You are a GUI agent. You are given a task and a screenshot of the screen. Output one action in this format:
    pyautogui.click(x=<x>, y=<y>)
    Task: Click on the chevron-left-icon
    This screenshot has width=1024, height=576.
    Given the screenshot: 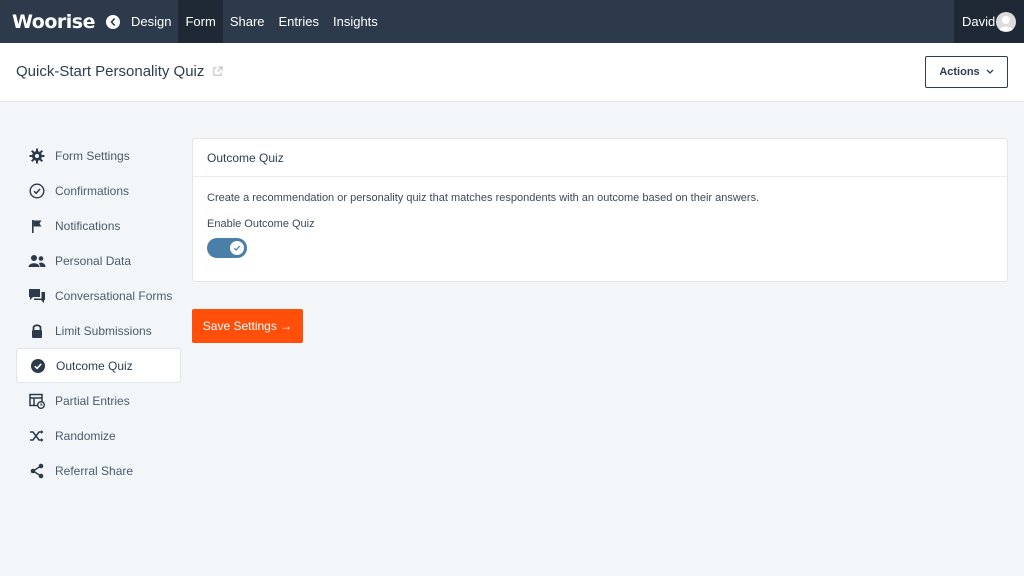 What is the action you would take?
    pyautogui.click(x=112, y=21)
    